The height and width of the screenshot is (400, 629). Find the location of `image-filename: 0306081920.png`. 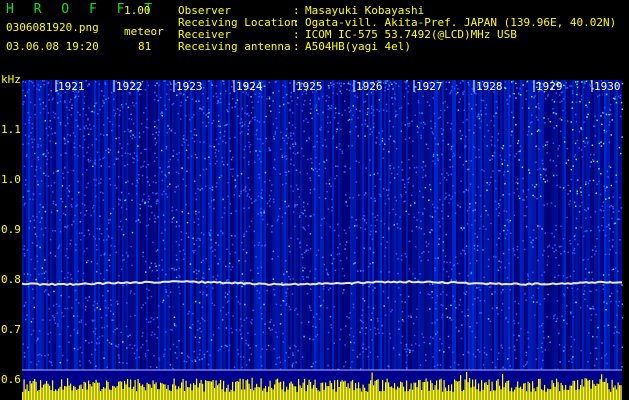

image-filename: 0306081920.png is located at coordinates (52, 27).